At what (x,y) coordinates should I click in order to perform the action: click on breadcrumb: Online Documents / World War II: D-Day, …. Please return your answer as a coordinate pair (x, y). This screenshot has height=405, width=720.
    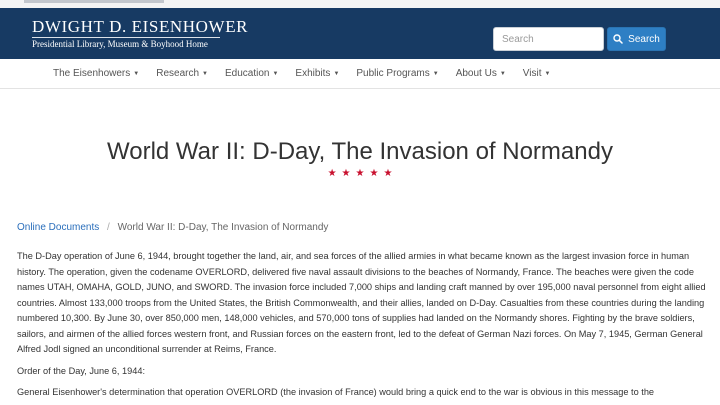
    Looking at the image, I should click on (172, 227).